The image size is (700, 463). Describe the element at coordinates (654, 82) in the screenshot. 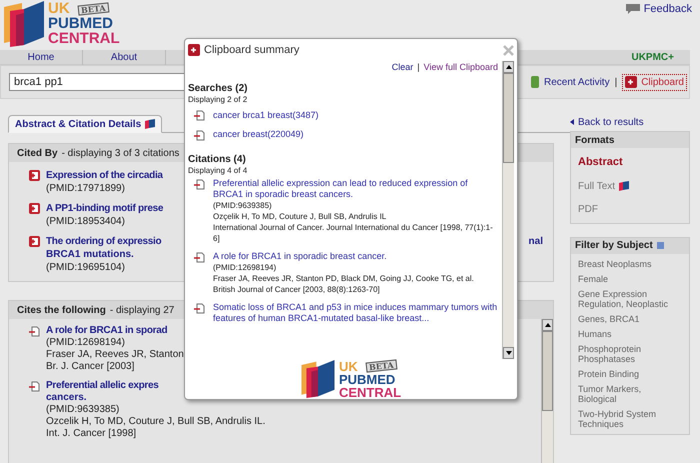

I see `clipboard-button: Clipboard` at that location.